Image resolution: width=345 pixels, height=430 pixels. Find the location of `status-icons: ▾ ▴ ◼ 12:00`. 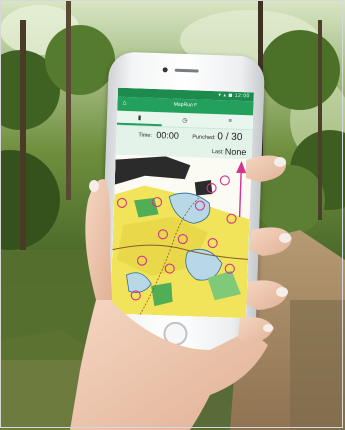

status-icons: ▾ ▴ ◼ 12:00 is located at coordinates (234, 96).